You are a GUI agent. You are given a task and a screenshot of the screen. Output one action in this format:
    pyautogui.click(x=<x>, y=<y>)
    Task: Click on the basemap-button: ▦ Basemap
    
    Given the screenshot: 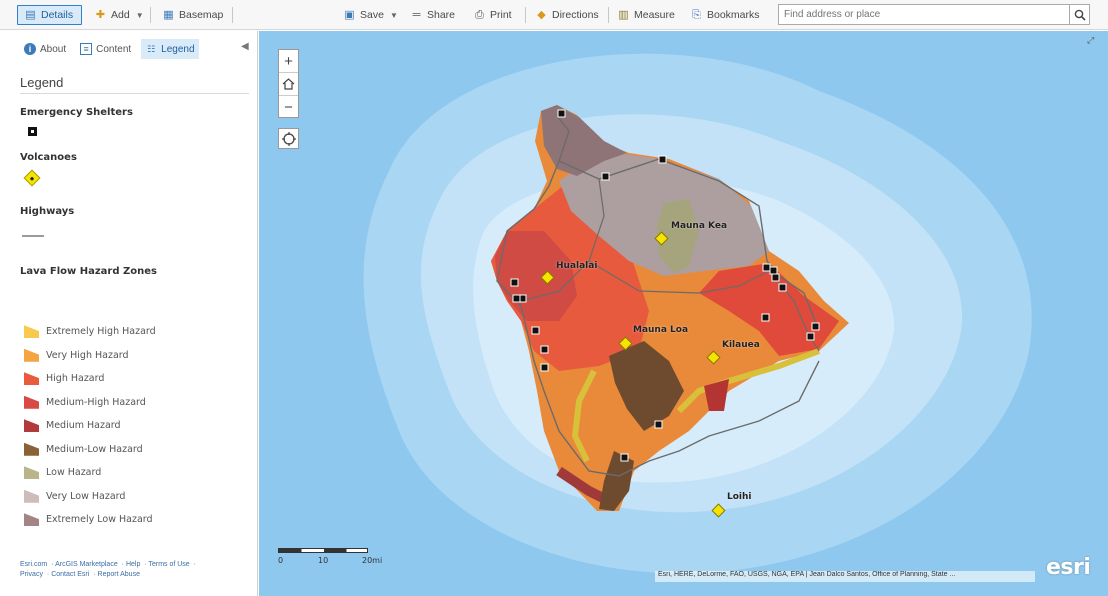 What is the action you would take?
    pyautogui.click(x=192, y=15)
    